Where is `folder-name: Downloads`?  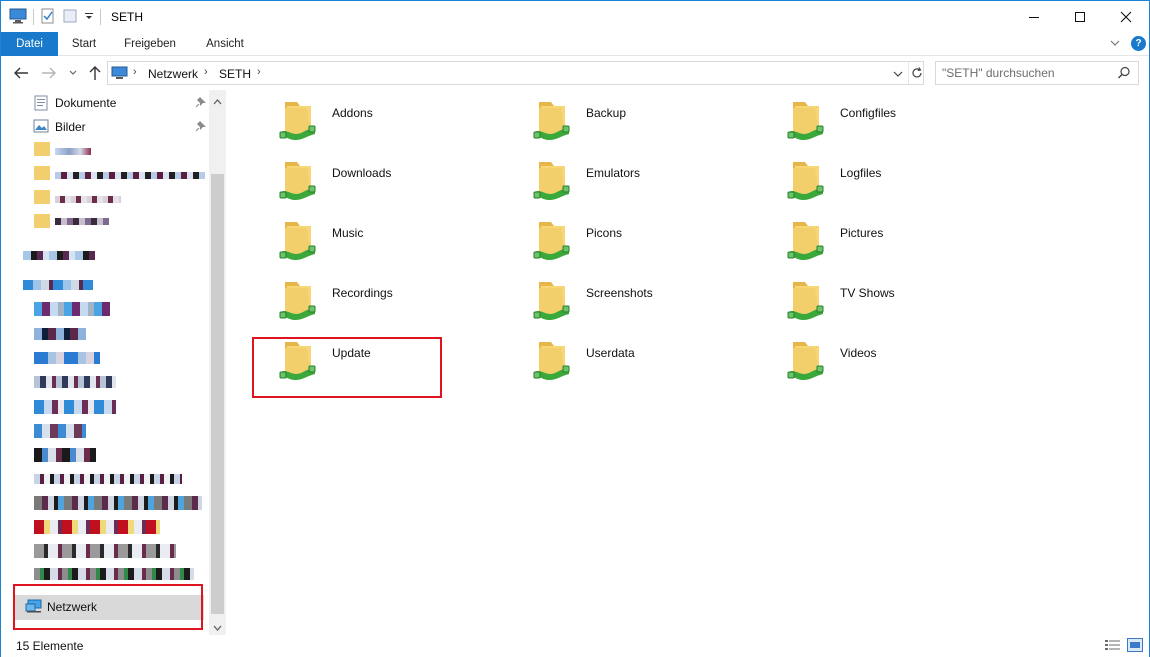
folder-name: Downloads is located at coordinates (362, 173).